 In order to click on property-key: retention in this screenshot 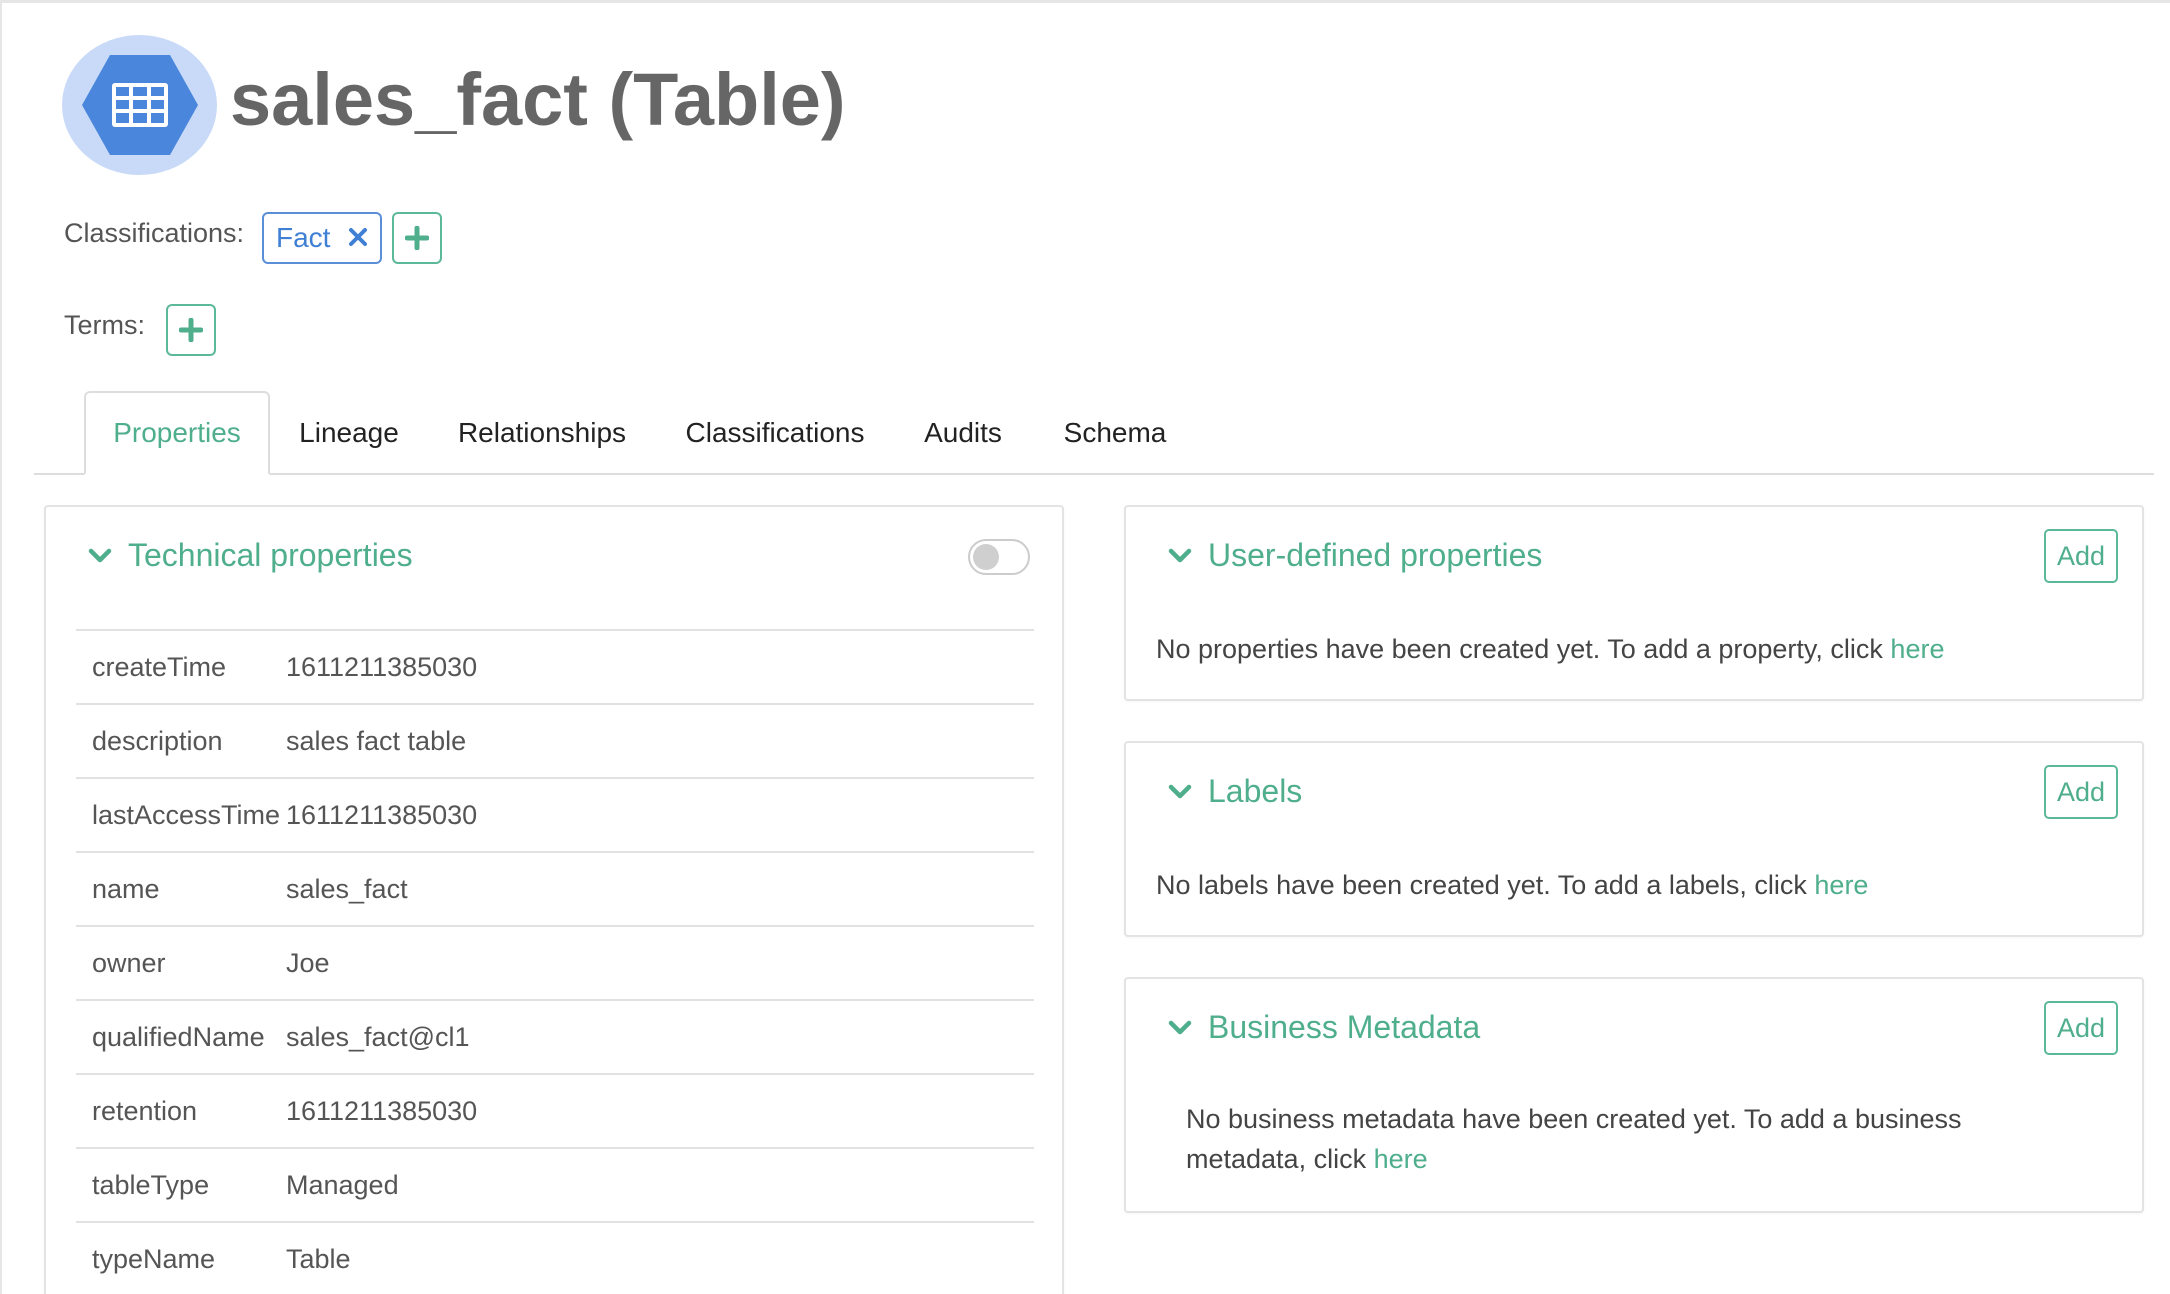, I will do `click(145, 1110)`.